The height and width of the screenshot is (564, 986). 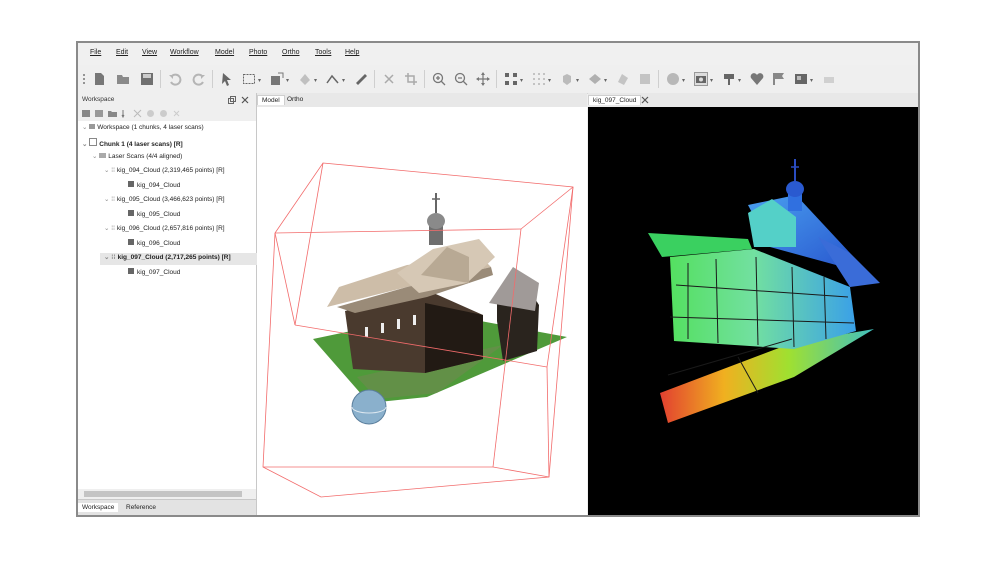 What do you see at coordinates (137, 158) in the screenshot?
I see `tree-item-laser-scans: ⌄ Laser Scans (4/4 aligned)` at bounding box center [137, 158].